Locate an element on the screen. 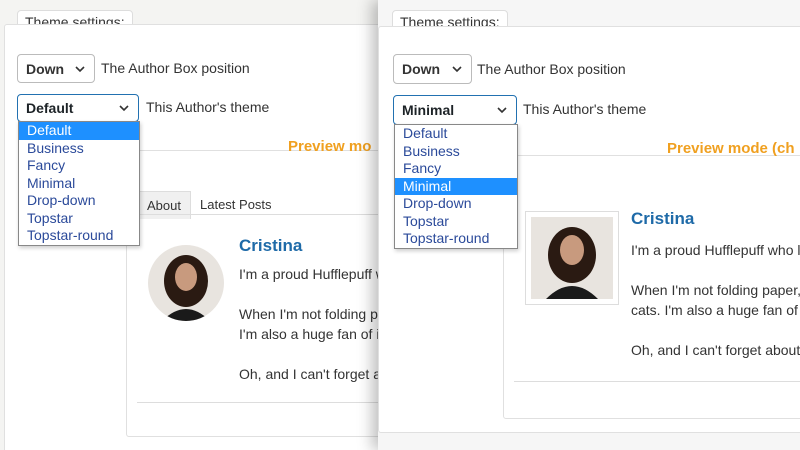  theme-select: Default is located at coordinates (78, 108).